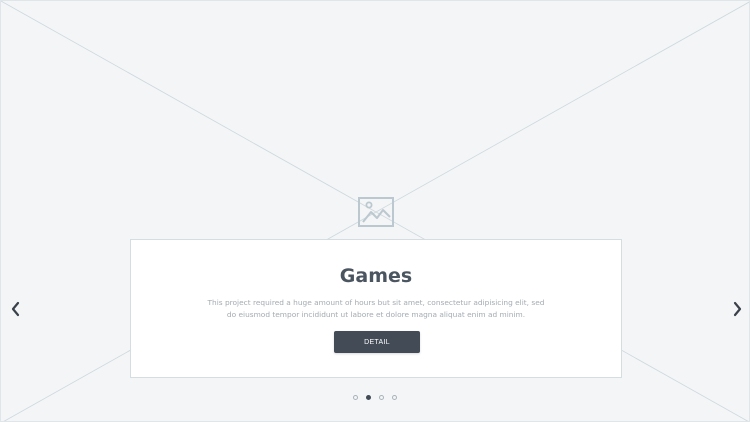  I want to click on slide-title: Games, so click(376, 276).